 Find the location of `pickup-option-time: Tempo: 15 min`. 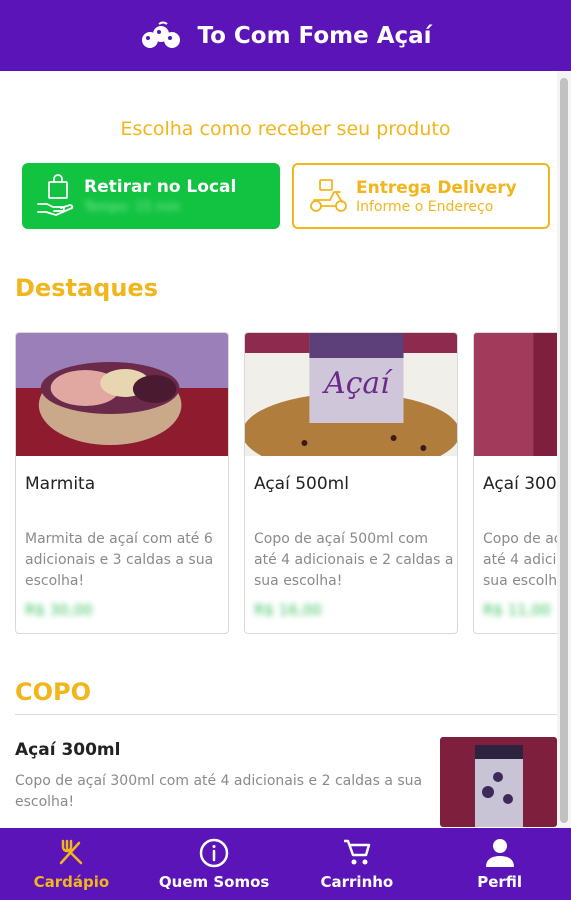

pickup-option-time: Tempo: 15 min is located at coordinates (132, 207).